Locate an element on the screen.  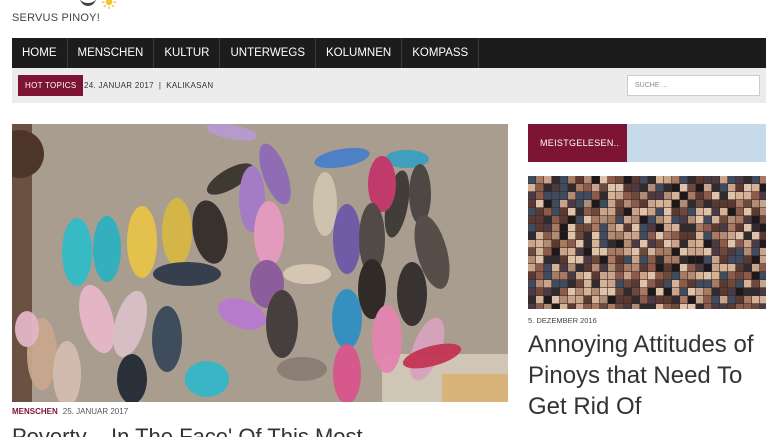
site-logo is located at coordinates (88, 3).